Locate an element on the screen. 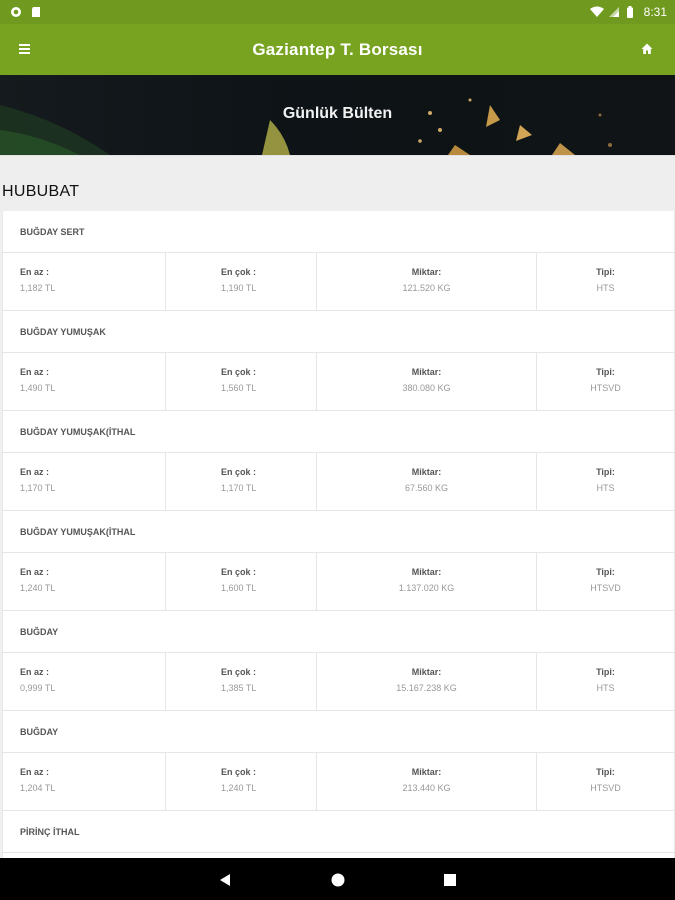  min-price-cell: En az : 1,490 TL is located at coordinates (84, 381).